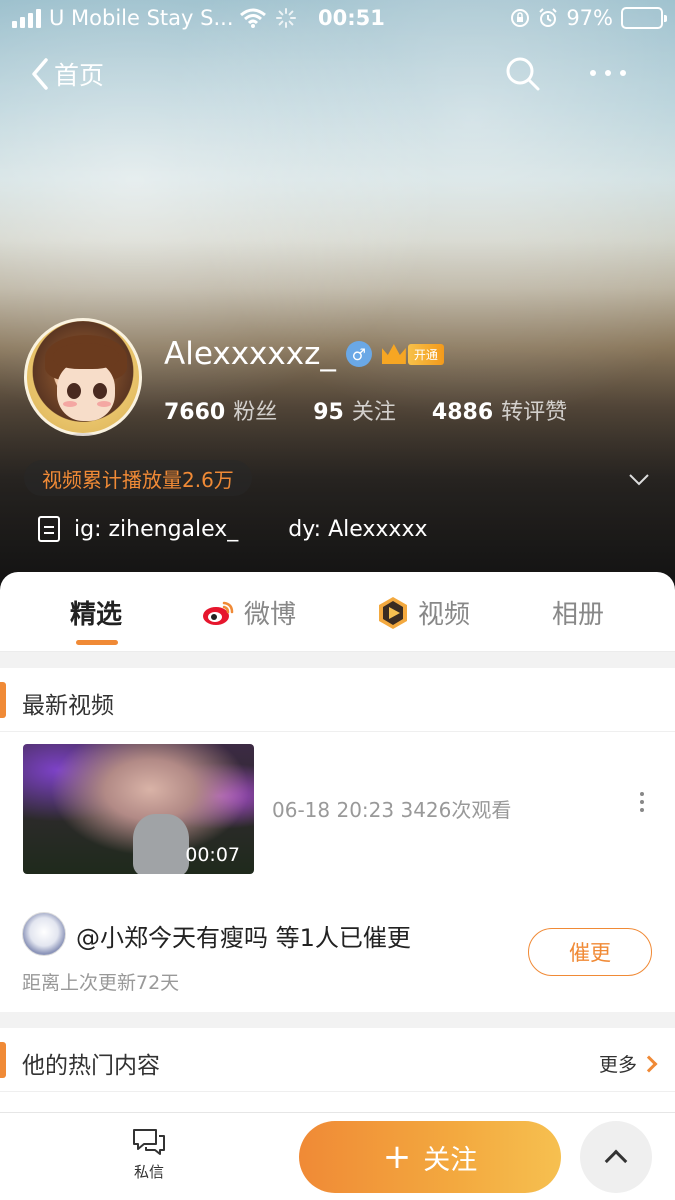 Image resolution: width=675 pixels, height=1200 pixels. I want to click on wifi-icon, so click(253, 18).